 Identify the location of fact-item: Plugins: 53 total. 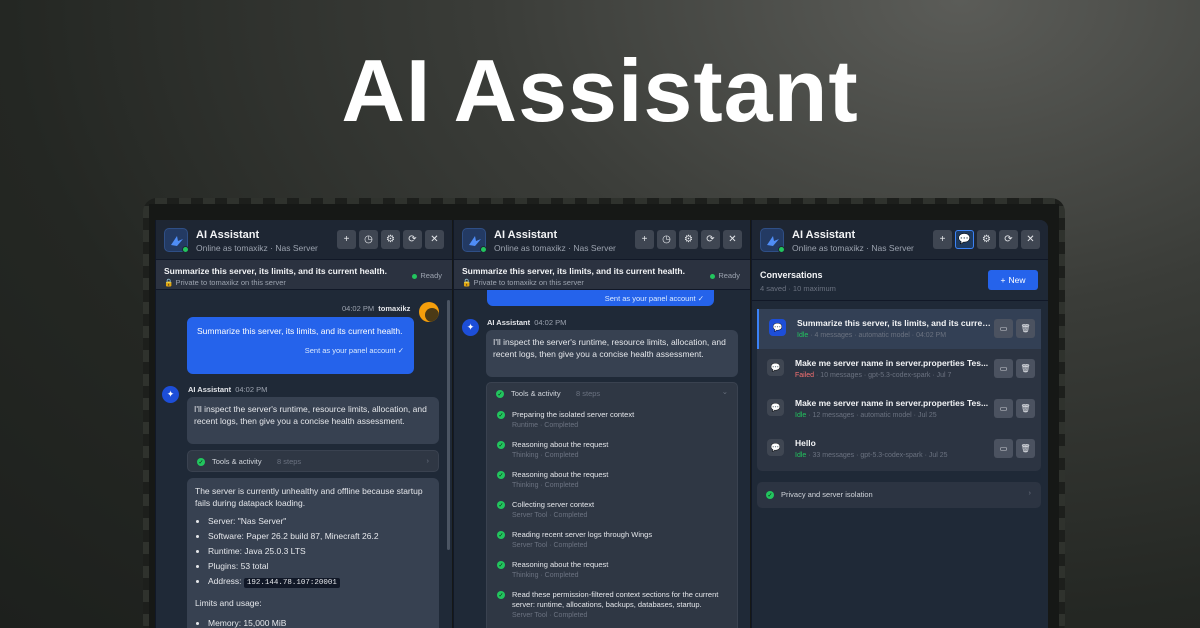
(319, 566).